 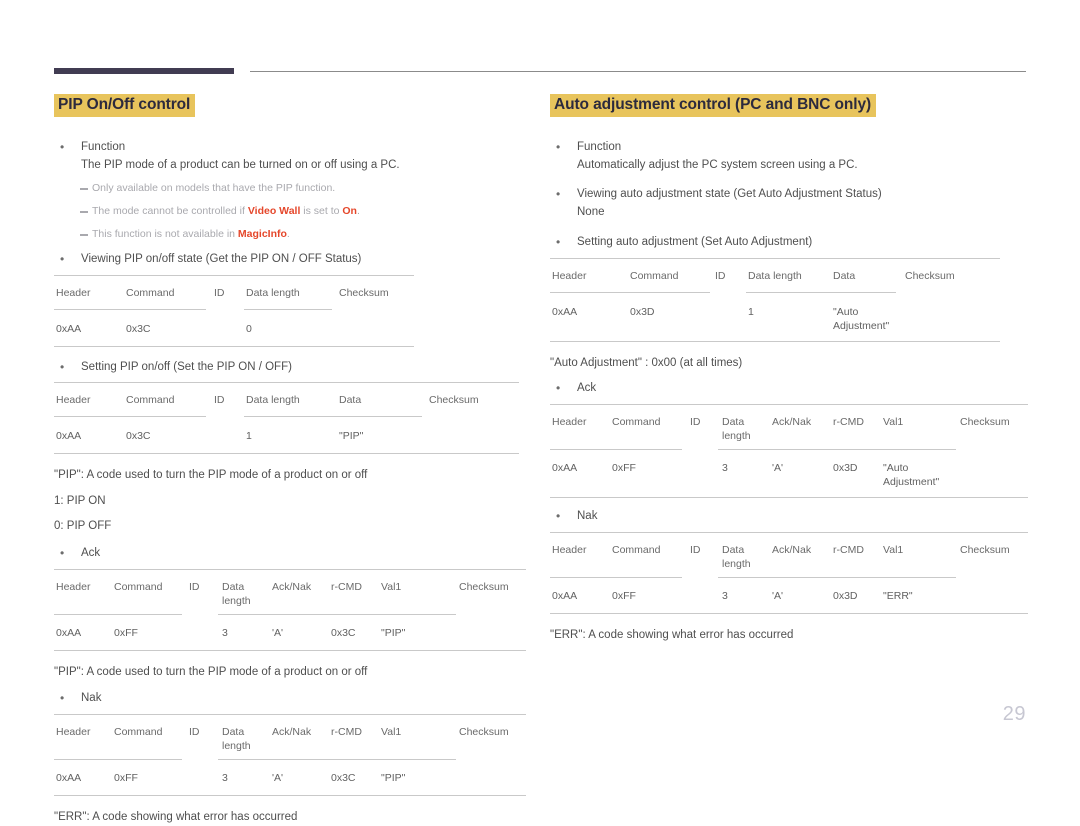 I want to click on left-note-2-mid: is set to, so click(x=321, y=211).